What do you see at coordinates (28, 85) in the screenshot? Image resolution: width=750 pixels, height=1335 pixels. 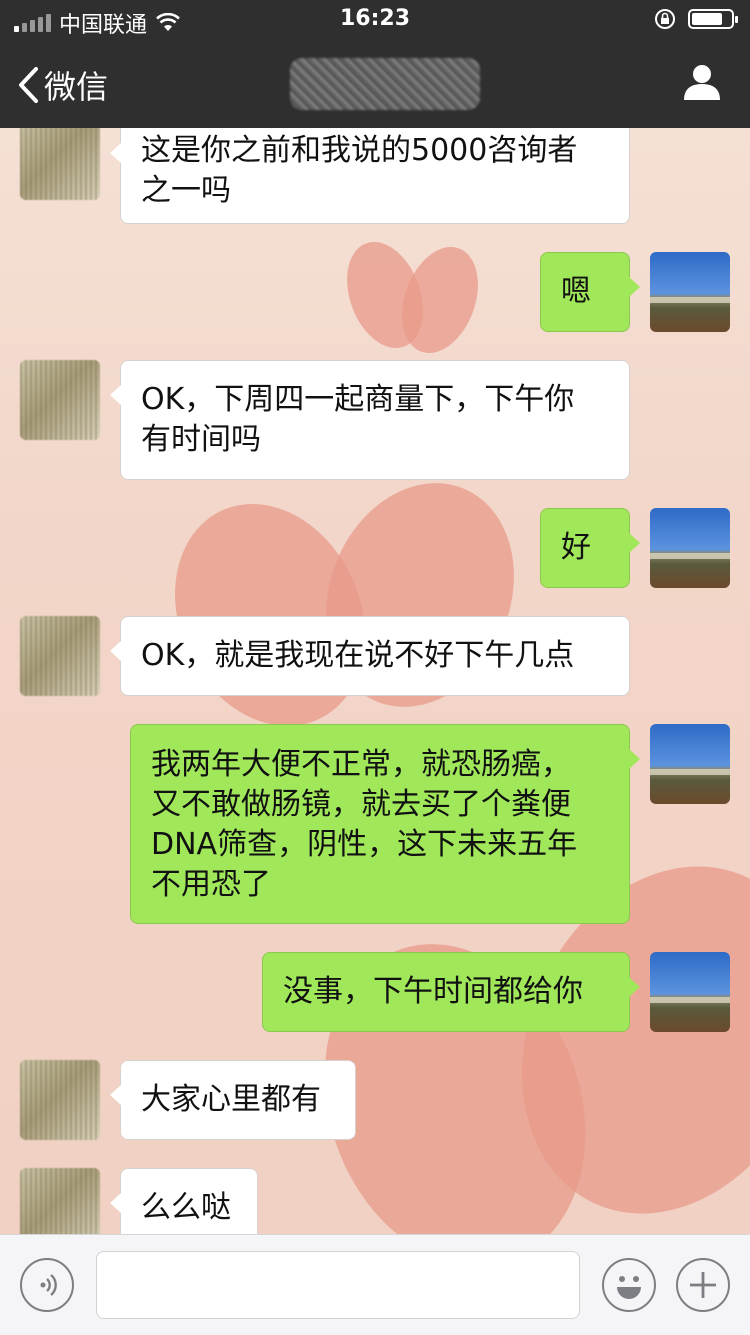 I see `chevron-left-icon` at bounding box center [28, 85].